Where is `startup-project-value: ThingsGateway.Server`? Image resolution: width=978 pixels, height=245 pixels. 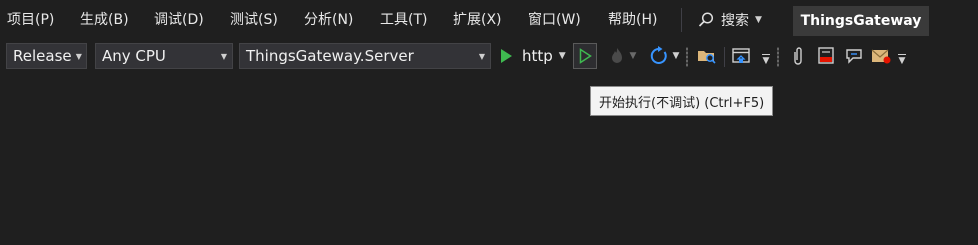
startup-project-value: ThingsGateway.Server is located at coordinates (330, 56).